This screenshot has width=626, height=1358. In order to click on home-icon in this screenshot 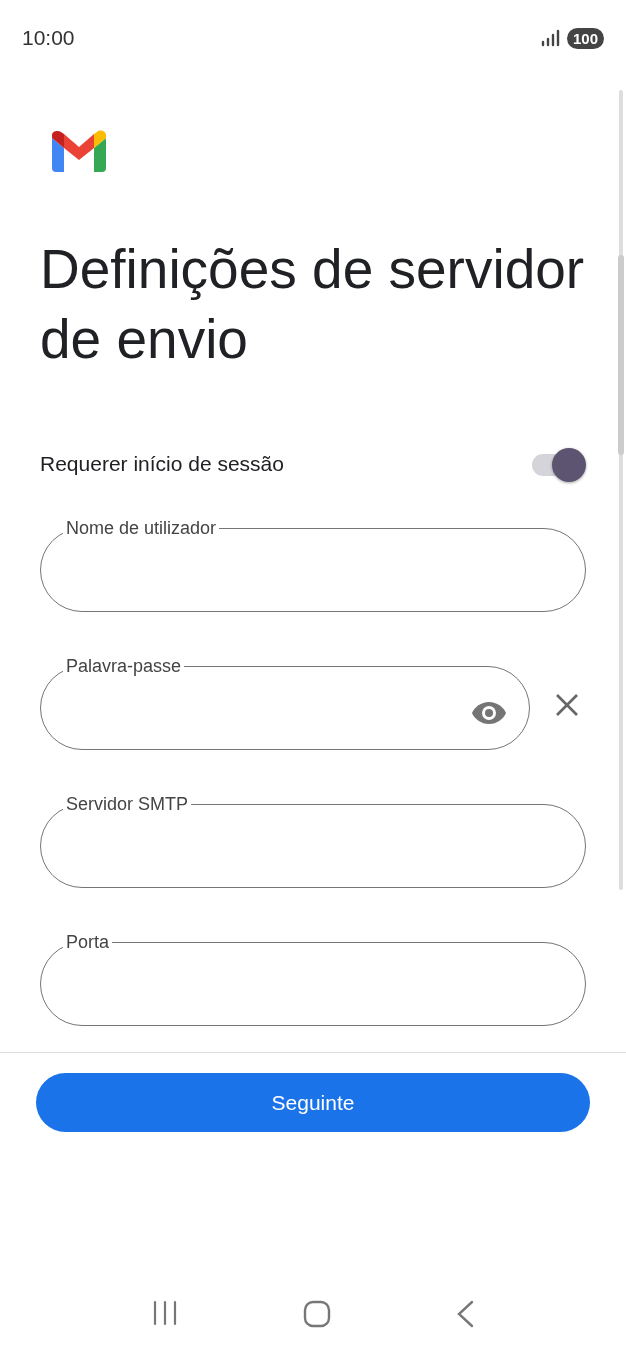, I will do `click(317, 1314)`.